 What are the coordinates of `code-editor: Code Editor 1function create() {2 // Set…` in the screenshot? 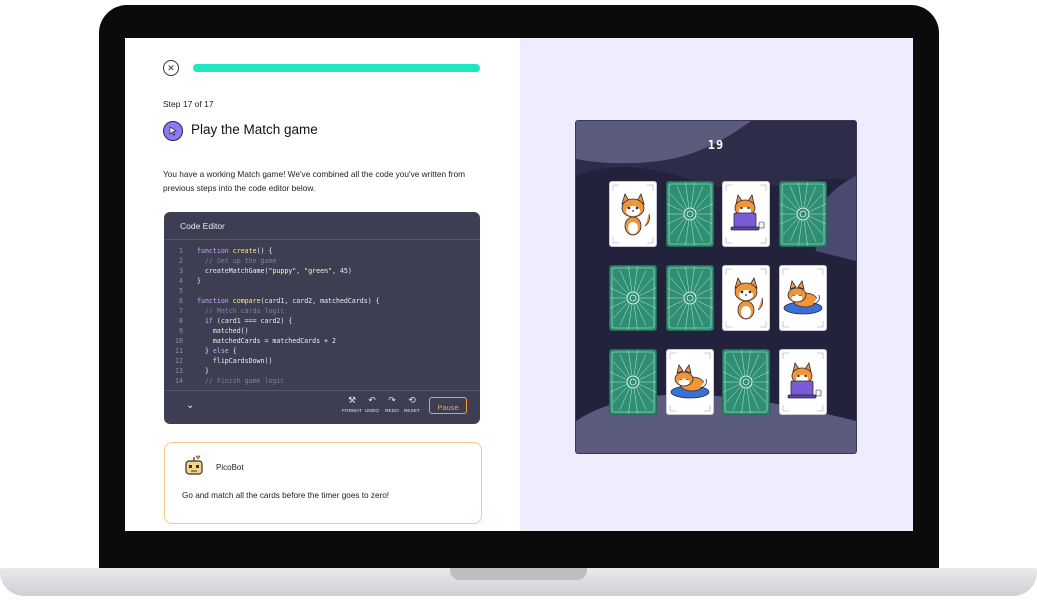 It's located at (322, 318).